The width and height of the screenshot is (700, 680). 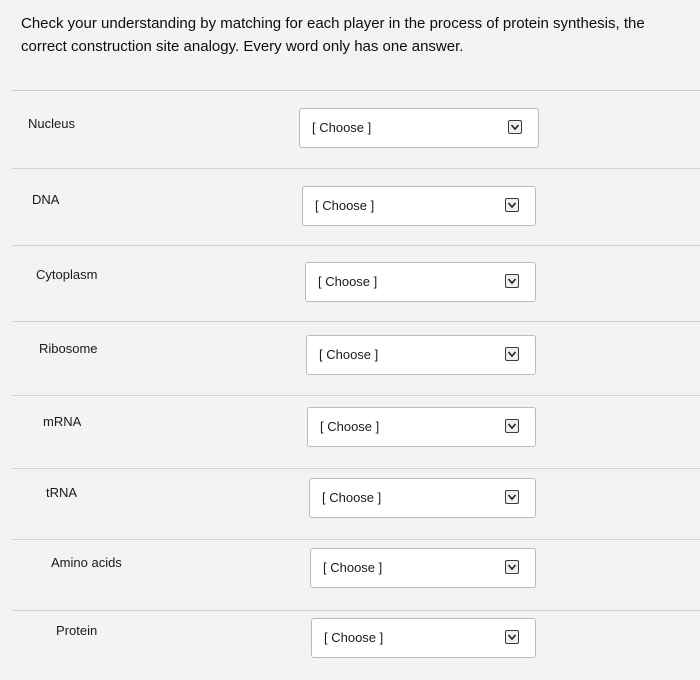 I want to click on match-row-protein: Protein [ Choose ], so click(x=356, y=643).